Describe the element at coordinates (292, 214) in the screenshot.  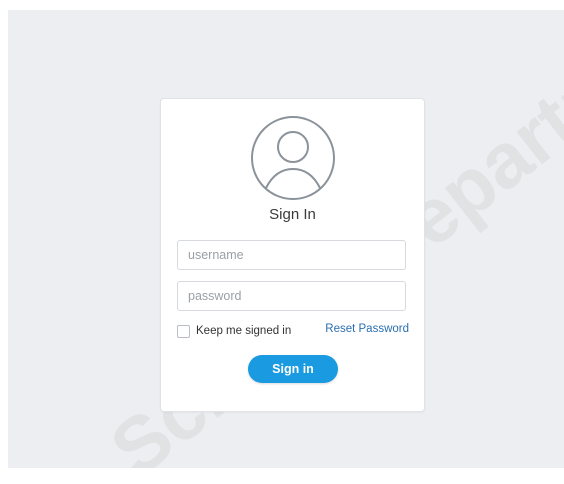
I see `sign-in-heading: Sign In` at that location.